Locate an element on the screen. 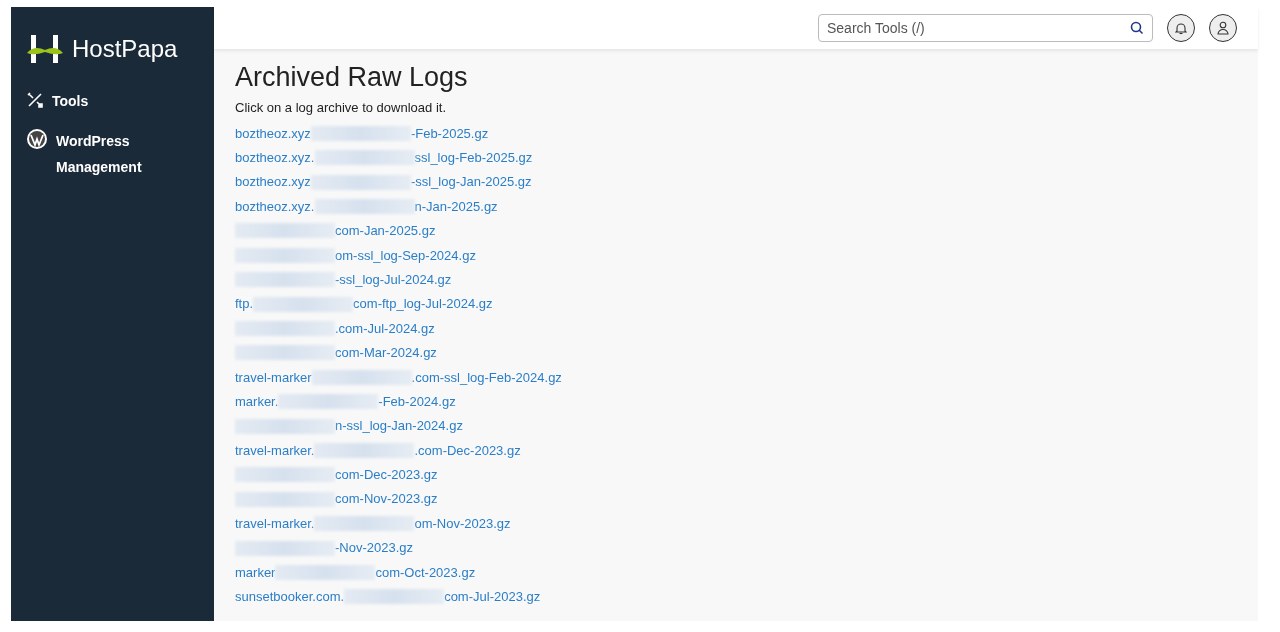 The width and height of the screenshot is (1280, 632). wordpress-icon is located at coordinates (37, 139).